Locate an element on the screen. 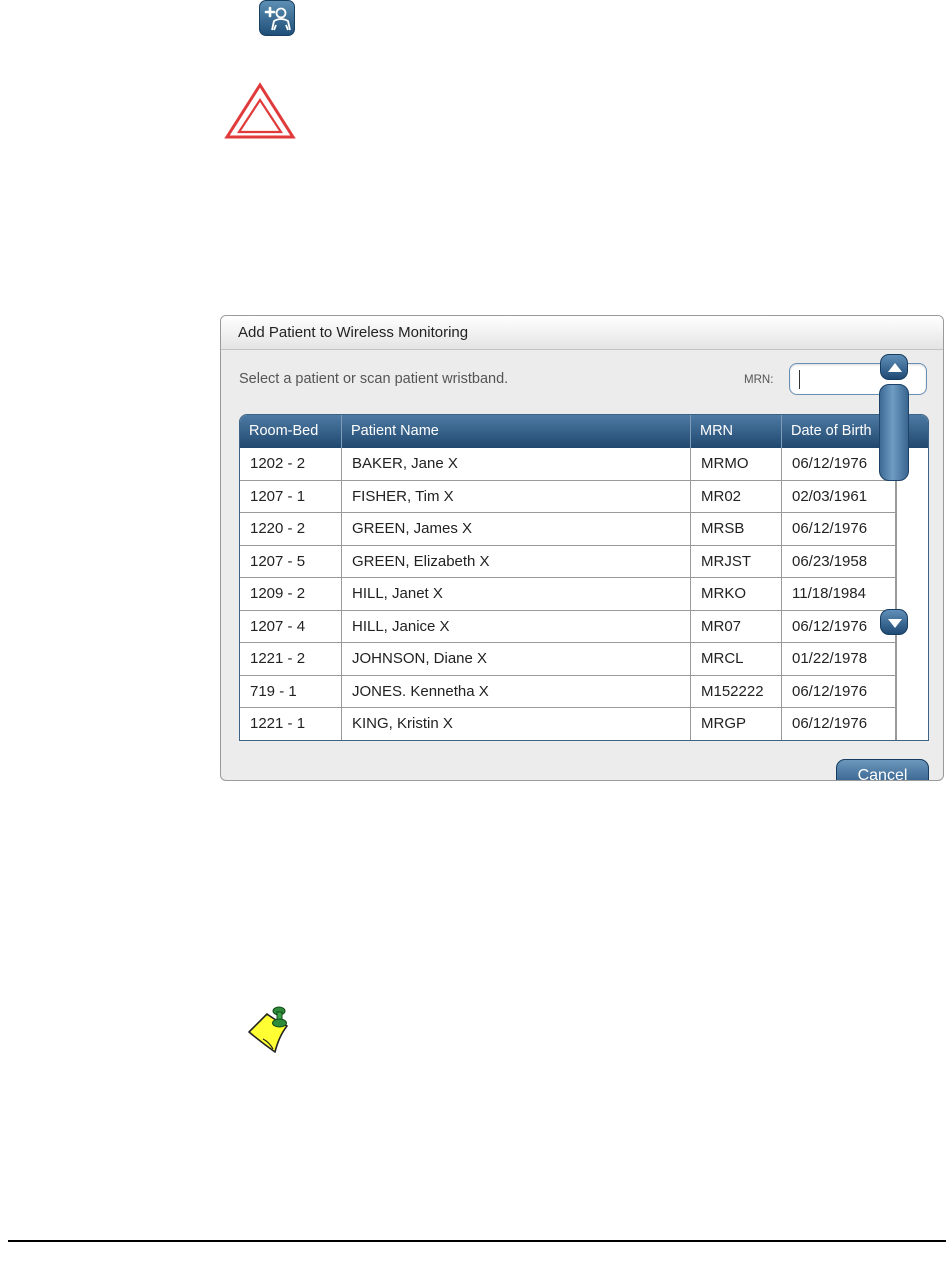 This screenshot has height=1269, width=946. cell-room-bed: 719 - 1 is located at coordinates (291, 691).